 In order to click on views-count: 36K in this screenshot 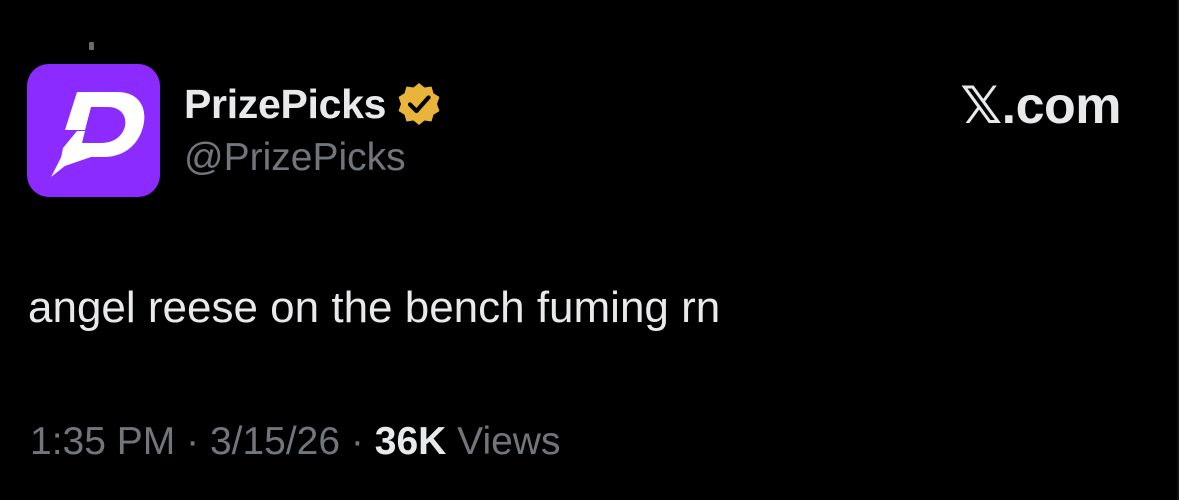, I will do `click(410, 441)`.